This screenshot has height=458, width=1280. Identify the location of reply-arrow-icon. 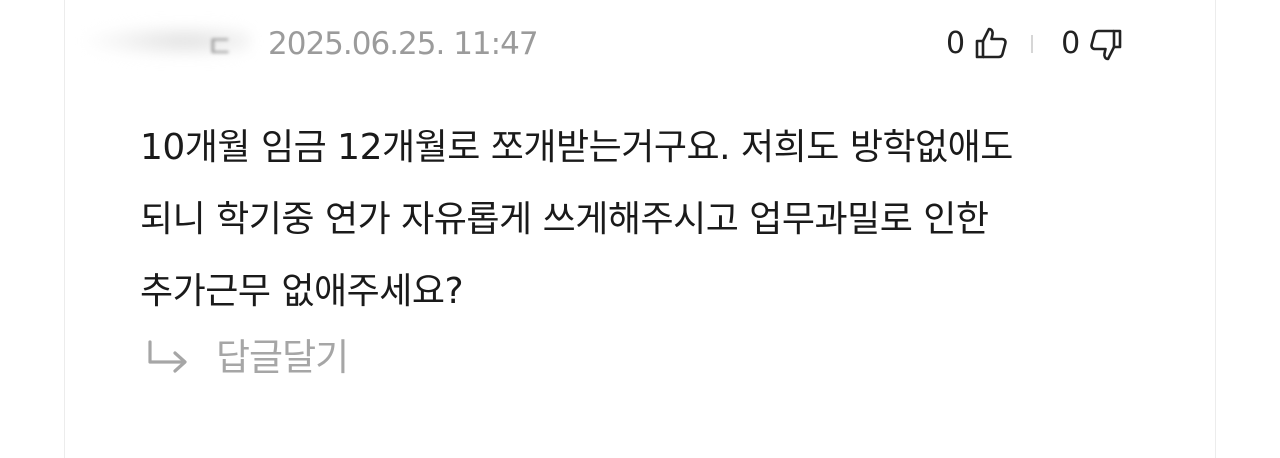
(168, 358).